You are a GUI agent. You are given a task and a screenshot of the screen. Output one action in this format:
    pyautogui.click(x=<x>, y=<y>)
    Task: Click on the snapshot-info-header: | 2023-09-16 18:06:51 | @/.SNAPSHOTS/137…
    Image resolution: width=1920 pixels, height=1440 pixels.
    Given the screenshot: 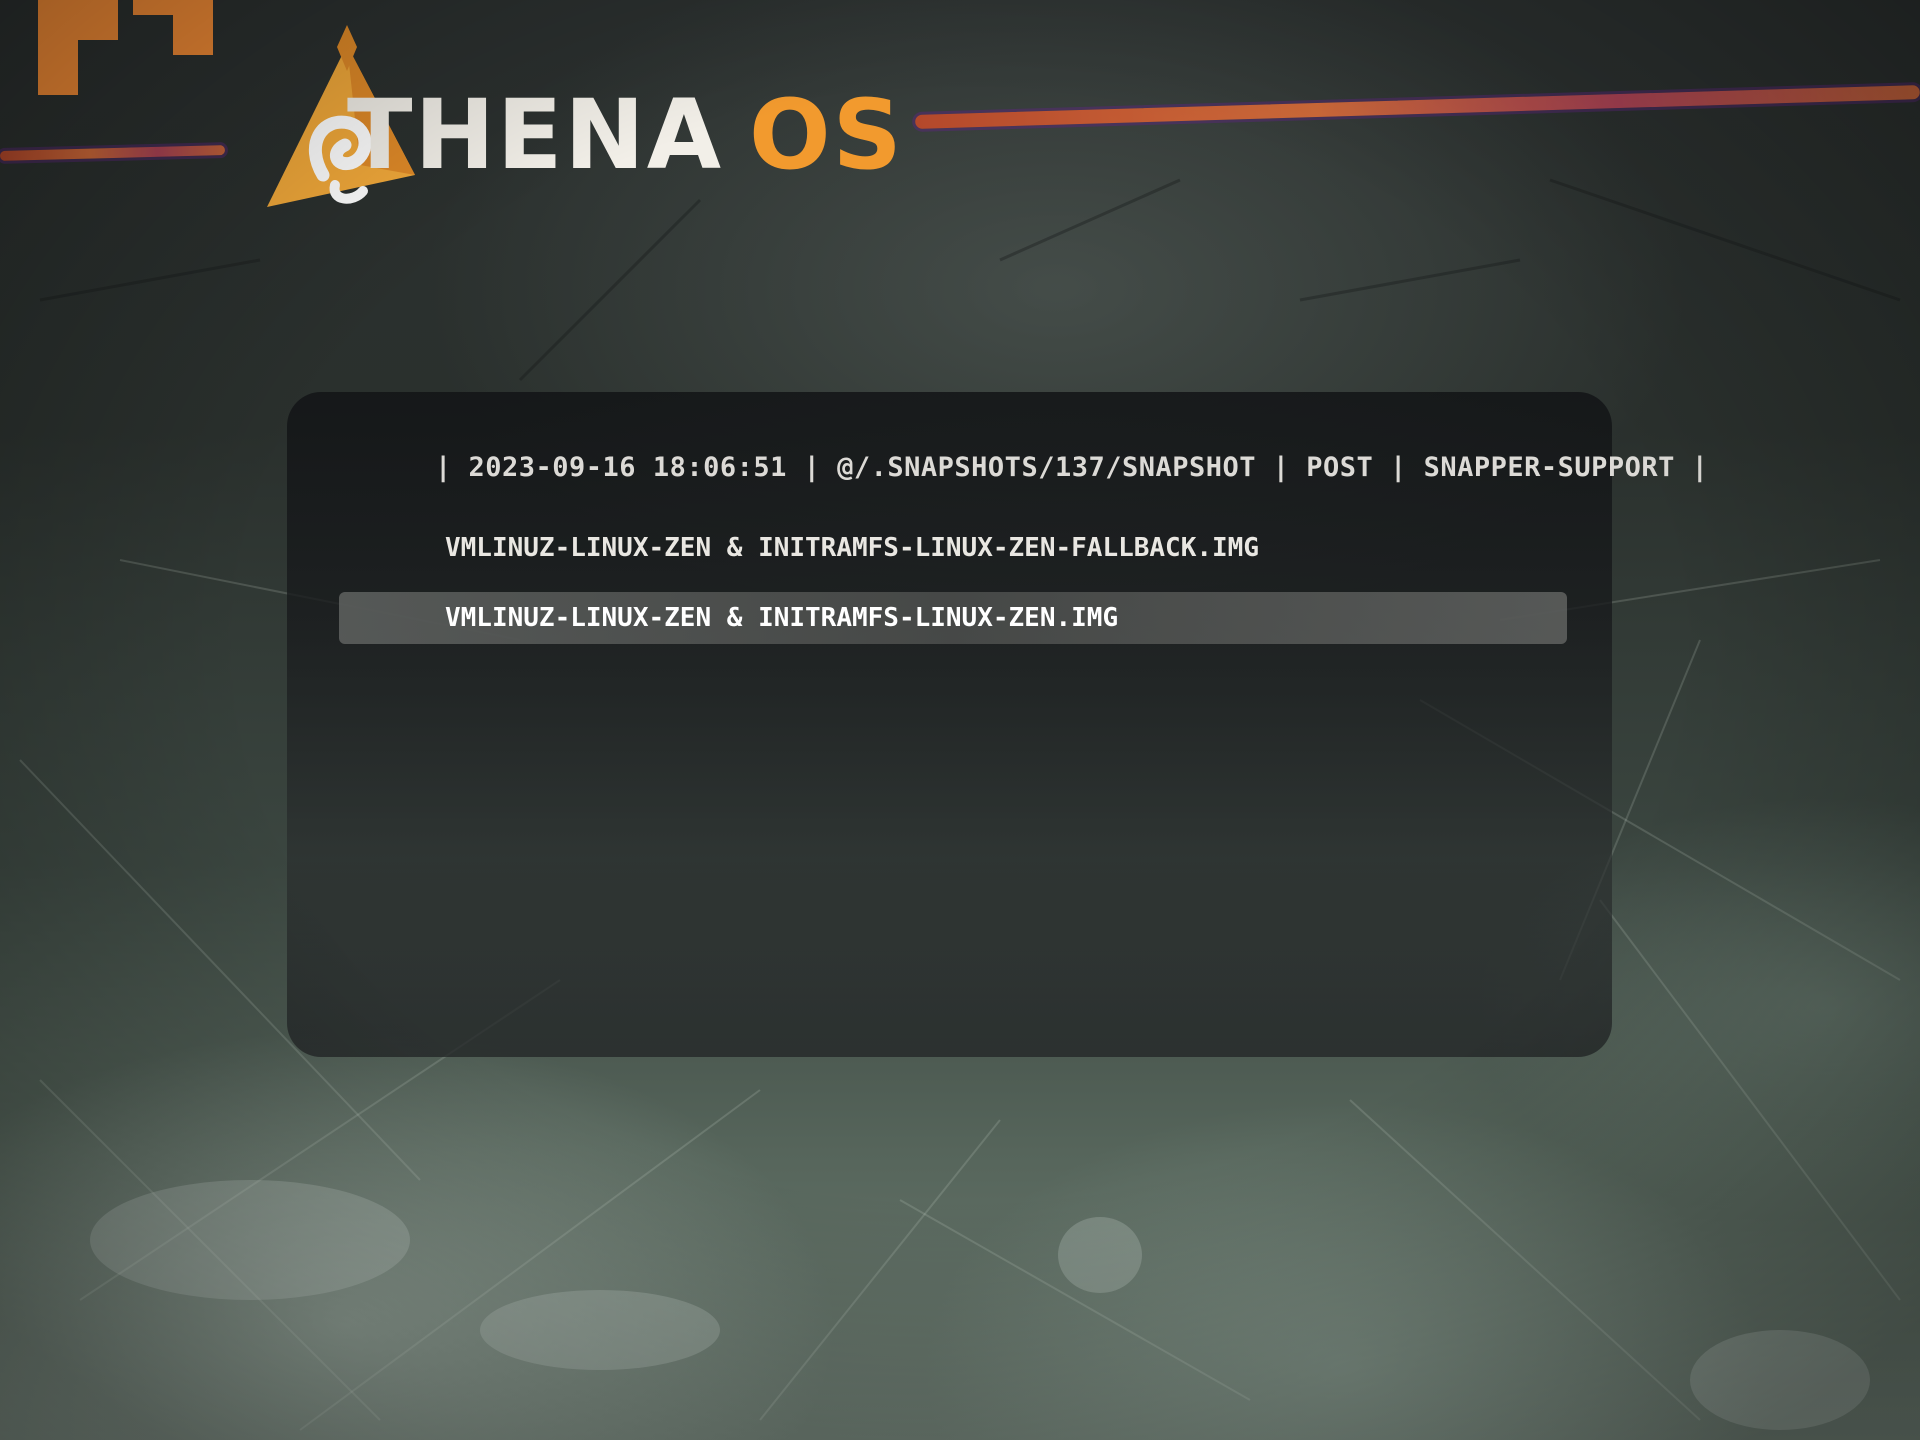 What is the action you would take?
    pyautogui.click(x=1072, y=467)
    